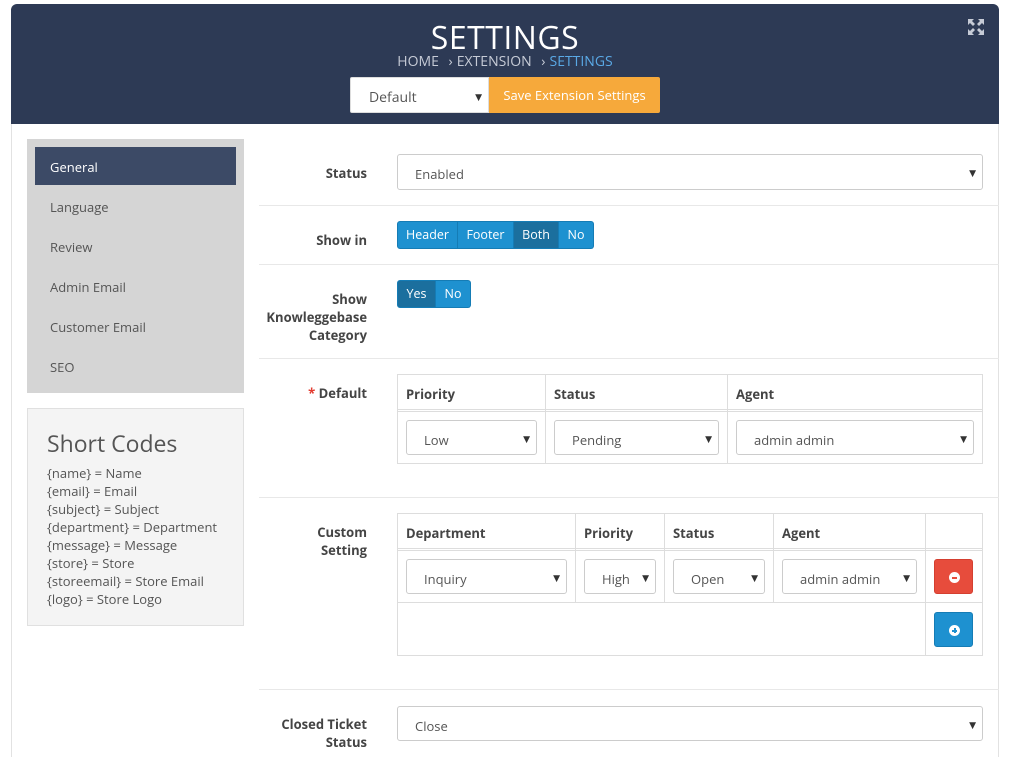 The image size is (1012, 757). I want to click on show-in-toggle: Header Footer Both No, so click(495, 235).